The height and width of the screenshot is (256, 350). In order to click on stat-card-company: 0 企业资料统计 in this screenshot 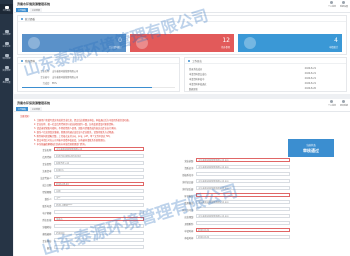, I will do `click(74, 43)`.